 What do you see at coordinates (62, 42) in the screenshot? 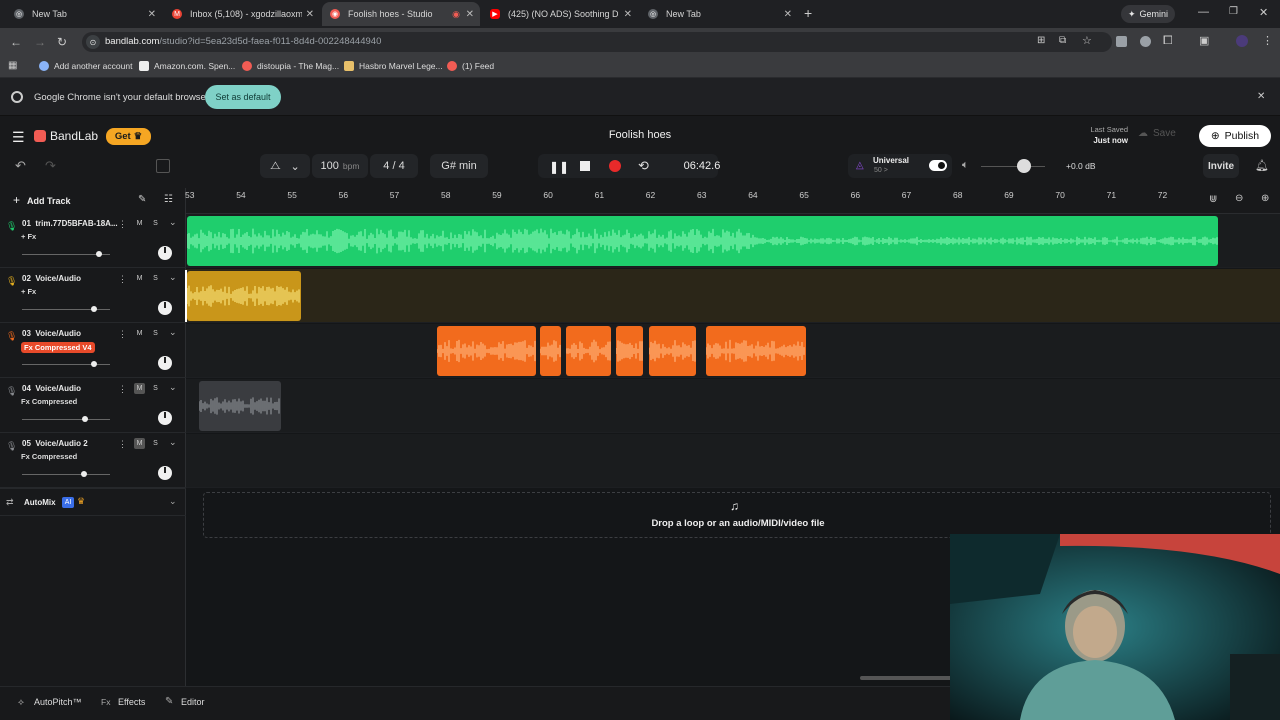
I see `reload-icon: ↻` at bounding box center [62, 42].